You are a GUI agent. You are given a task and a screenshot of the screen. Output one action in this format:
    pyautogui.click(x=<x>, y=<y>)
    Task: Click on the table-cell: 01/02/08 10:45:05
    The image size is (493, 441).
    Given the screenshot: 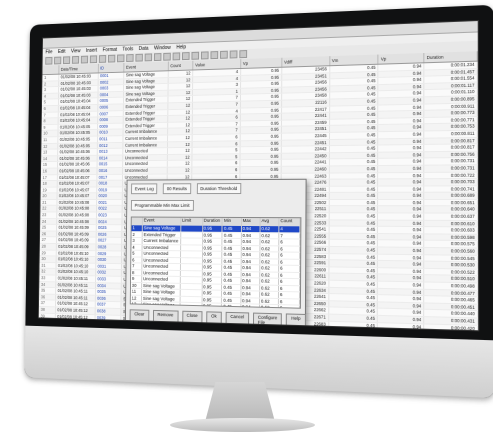 What is the action you would take?
    pyautogui.click(x=77, y=139)
    